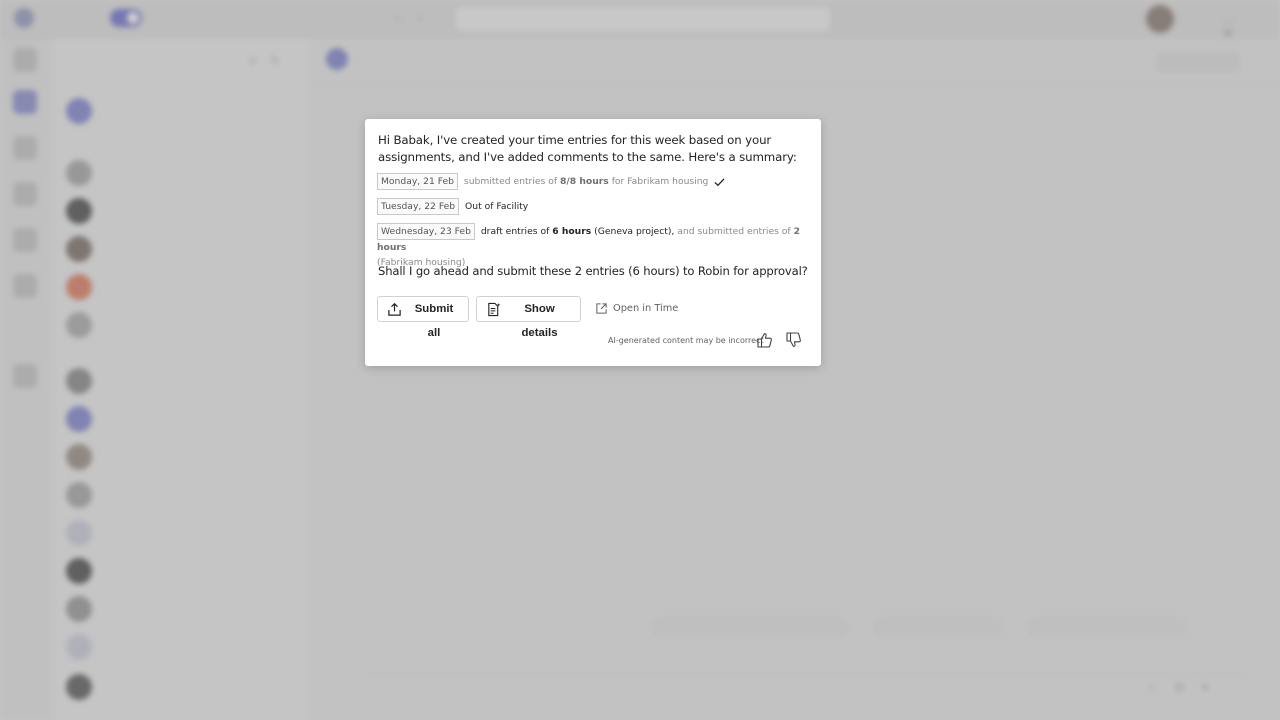 This screenshot has width=1280, height=720. I want to click on entry-text: draft entries of, so click(515, 231).